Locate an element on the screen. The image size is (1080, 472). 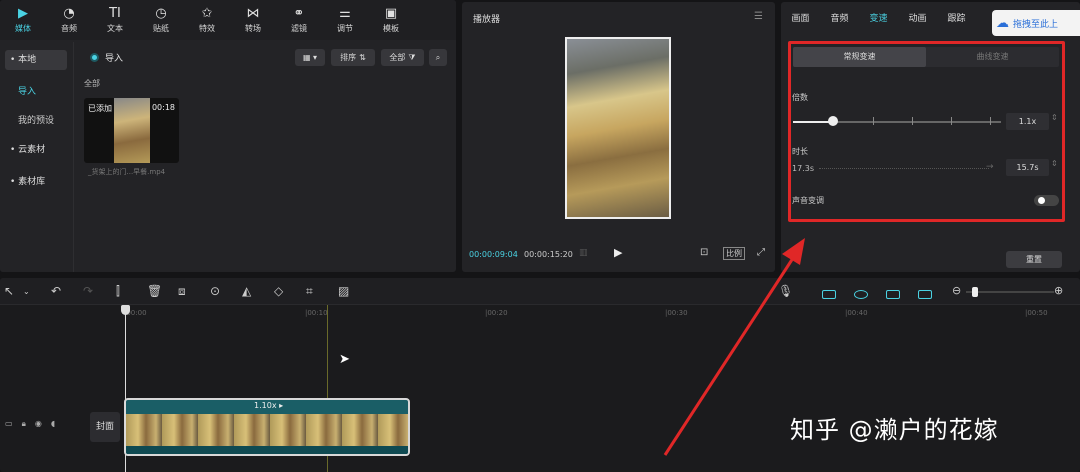
tab-audio-props: 音频 is located at coordinates (839, 19).